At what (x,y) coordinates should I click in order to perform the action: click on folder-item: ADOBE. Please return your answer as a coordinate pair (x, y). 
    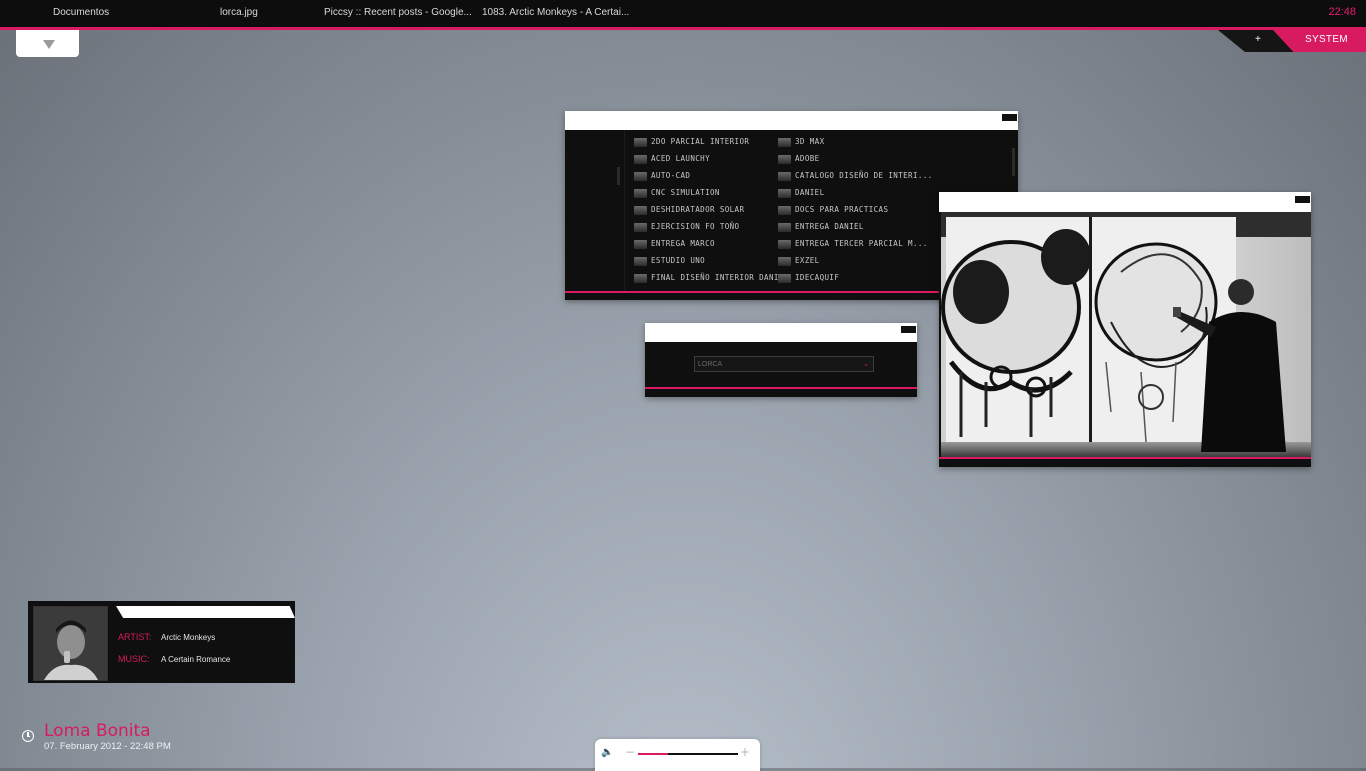
    Looking at the image, I should click on (848, 160).